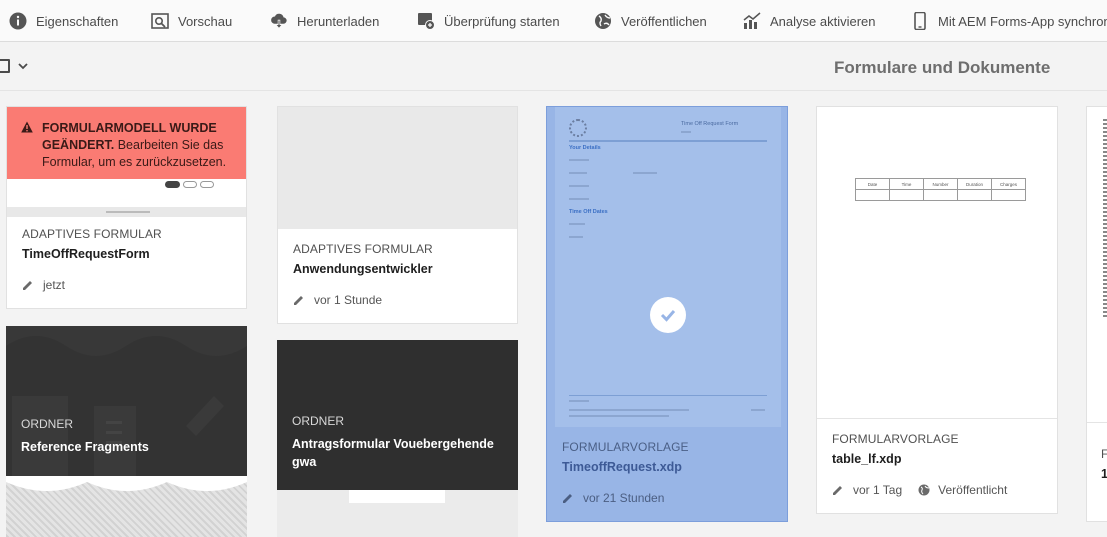  I want to click on card-type: F, so click(1104, 454).